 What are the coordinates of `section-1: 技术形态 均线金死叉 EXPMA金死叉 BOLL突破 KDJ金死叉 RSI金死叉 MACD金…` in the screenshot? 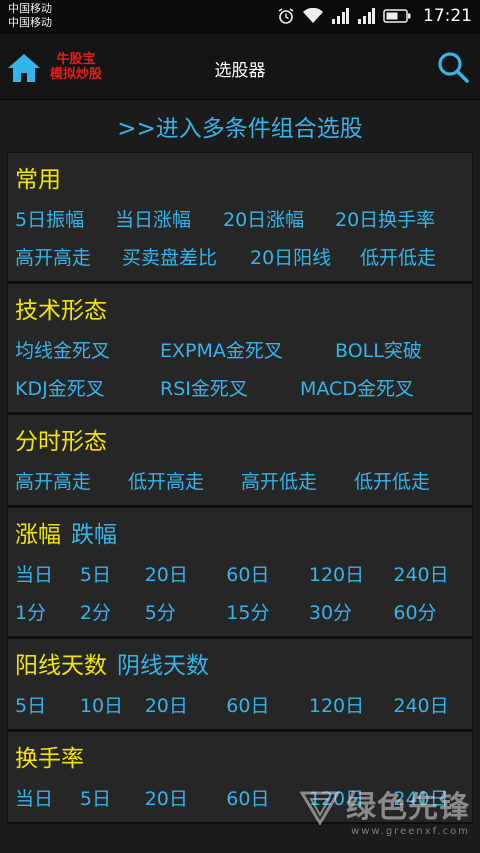 It's located at (240, 348).